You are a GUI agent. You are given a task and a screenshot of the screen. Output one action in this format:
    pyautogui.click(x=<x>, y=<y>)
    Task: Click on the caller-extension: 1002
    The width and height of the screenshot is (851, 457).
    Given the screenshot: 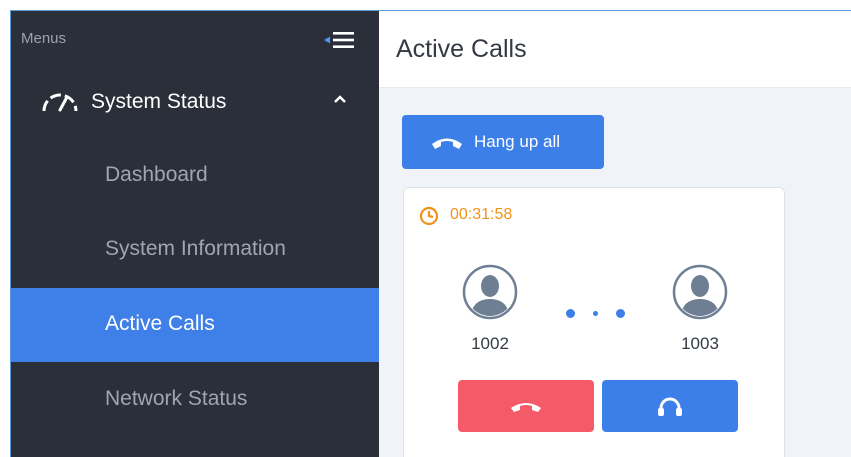 What is the action you would take?
    pyautogui.click(x=490, y=343)
    